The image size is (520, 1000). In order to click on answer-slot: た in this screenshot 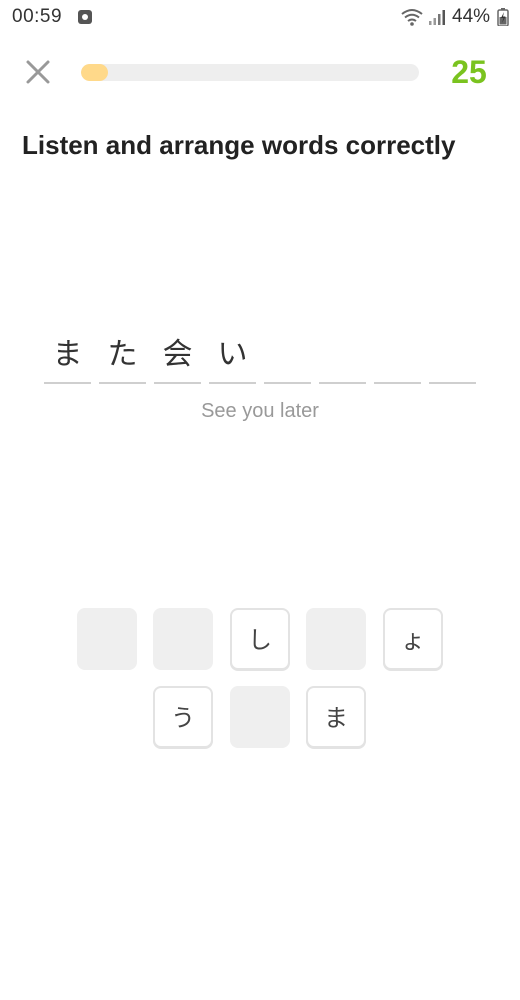, I will do `click(122, 357)`.